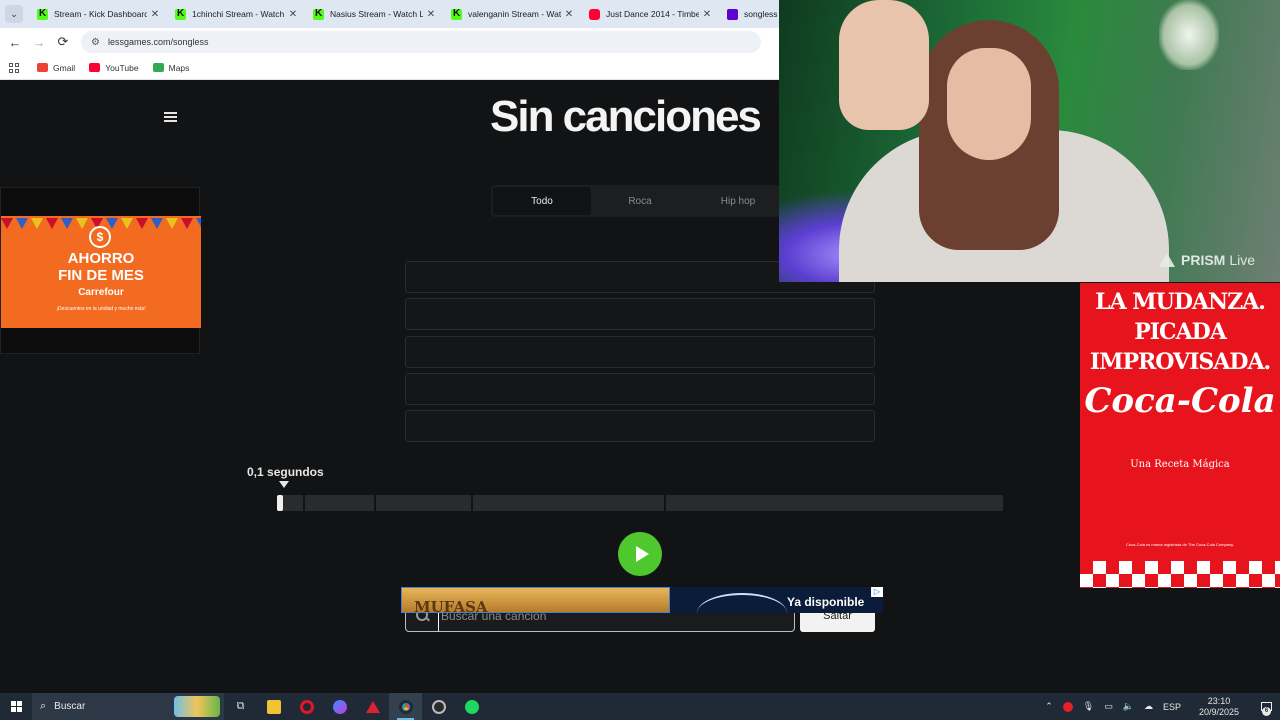 The width and height of the screenshot is (1280, 720). Describe the element at coordinates (374, 14) in the screenshot. I see `browser-tab: Nasius Stream - Watch Live✕` at that location.